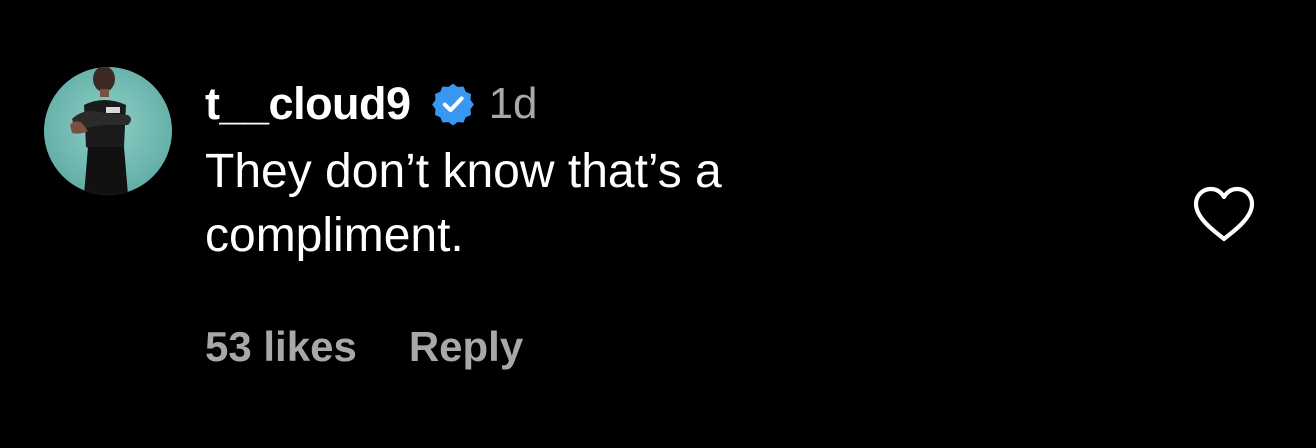 This screenshot has height=448, width=1316. Describe the element at coordinates (281, 347) in the screenshot. I see `likes-count: 53 likes` at that location.